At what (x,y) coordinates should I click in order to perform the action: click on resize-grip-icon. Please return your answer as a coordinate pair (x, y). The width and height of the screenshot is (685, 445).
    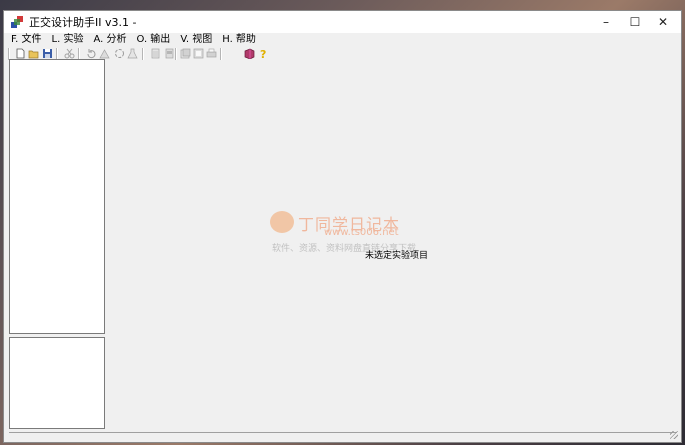
    Looking at the image, I should click on (674, 435).